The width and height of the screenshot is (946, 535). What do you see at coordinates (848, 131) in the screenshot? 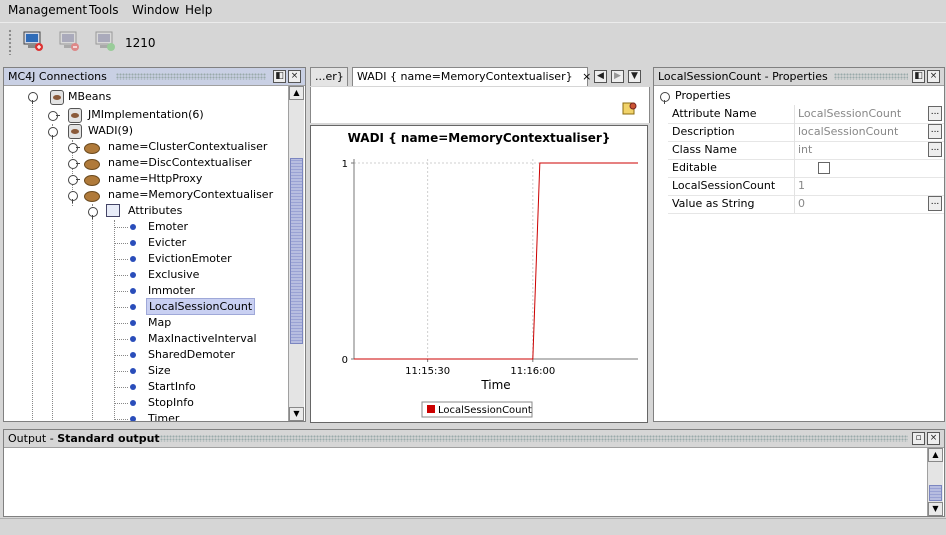
I see `property-value: localSessionCount` at bounding box center [848, 131].